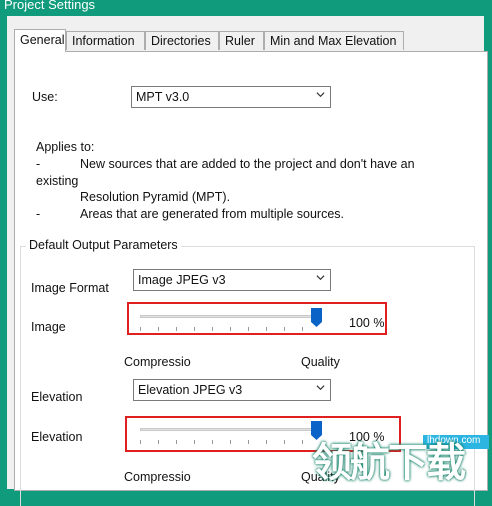  I want to click on image-quality-value: 100 %, so click(367, 323).